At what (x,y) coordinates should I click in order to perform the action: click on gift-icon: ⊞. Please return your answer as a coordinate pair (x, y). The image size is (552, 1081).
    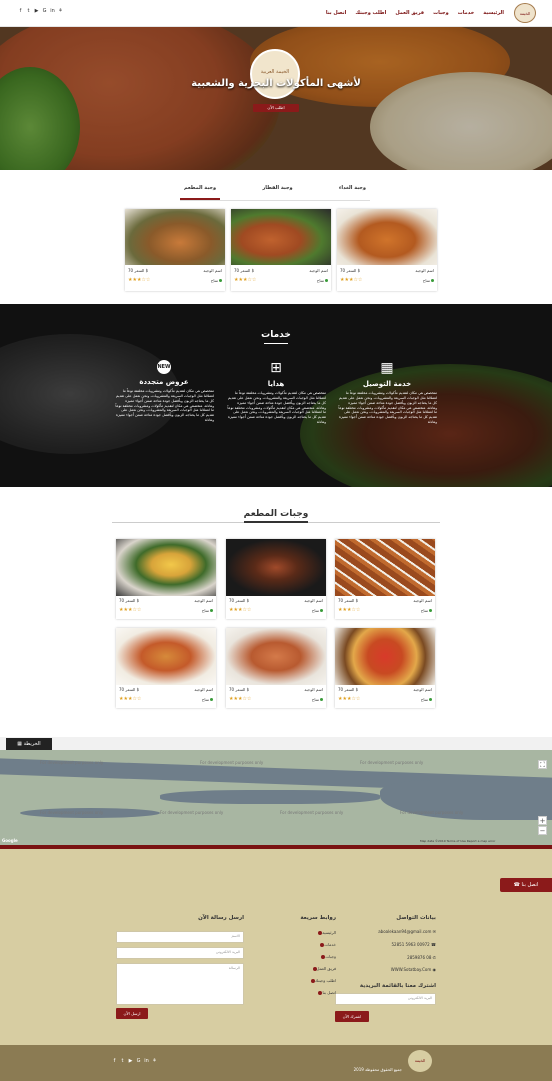
    Looking at the image, I should click on (276, 368).